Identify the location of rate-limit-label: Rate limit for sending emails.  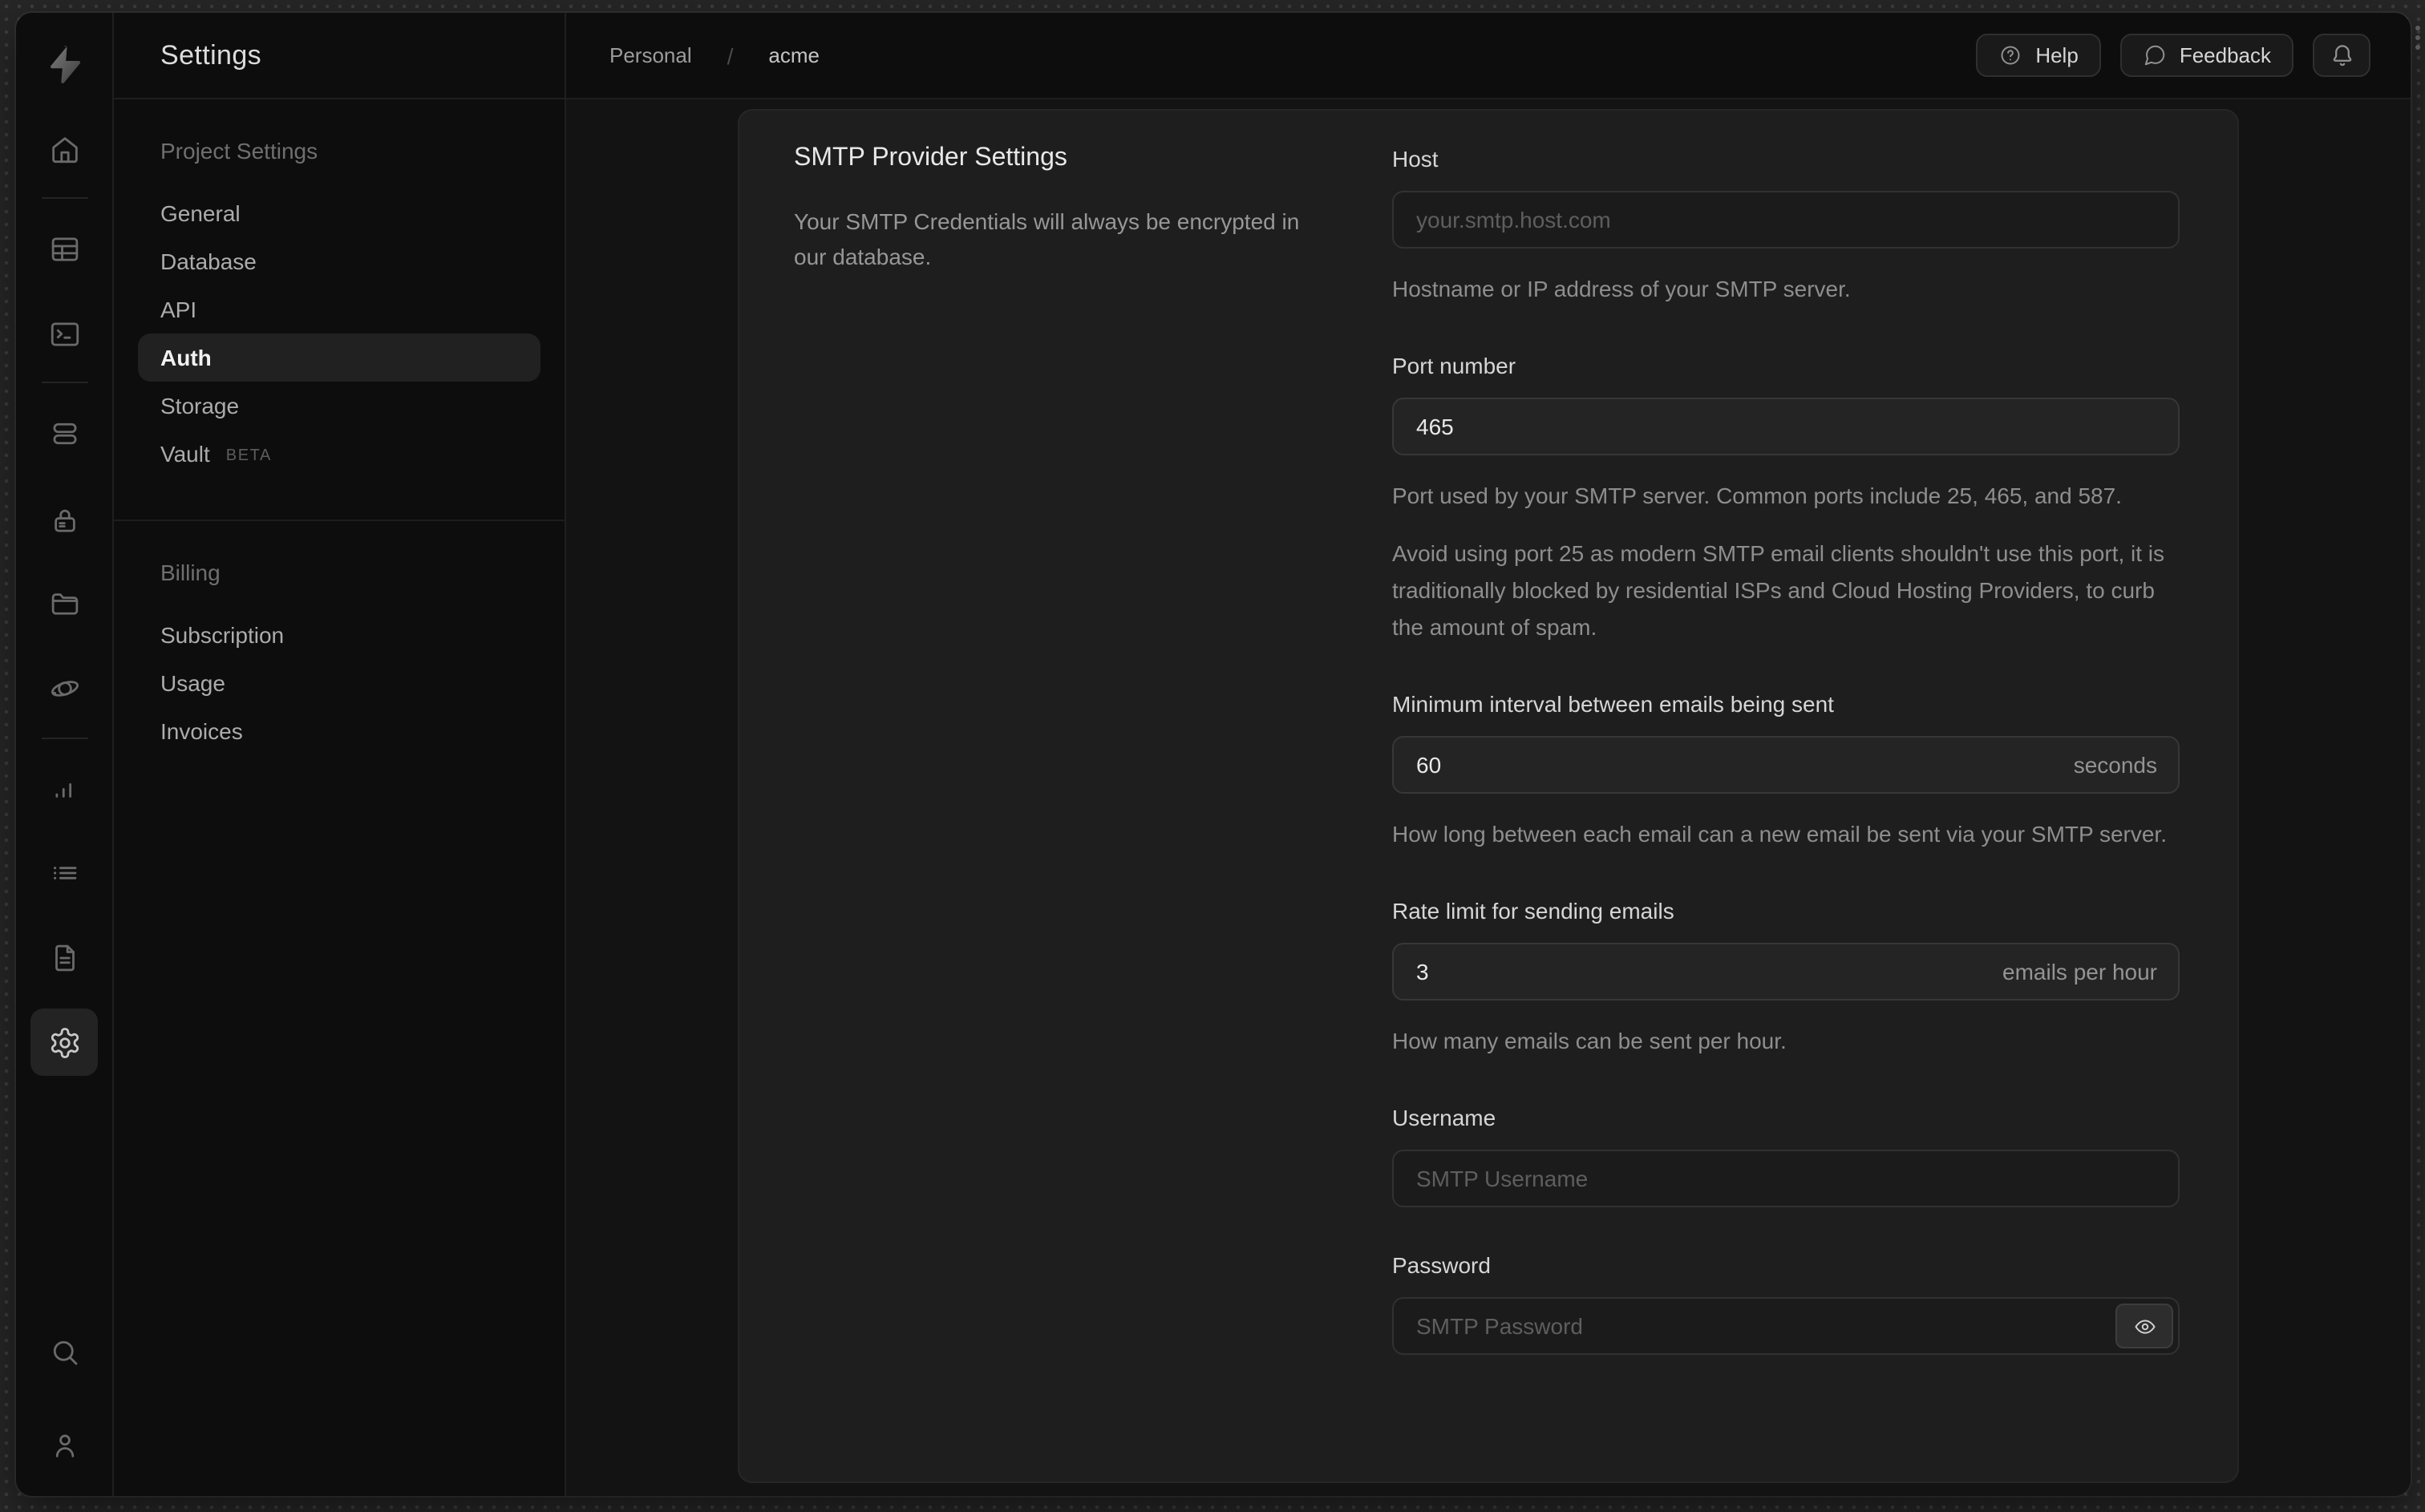
(1533, 911).